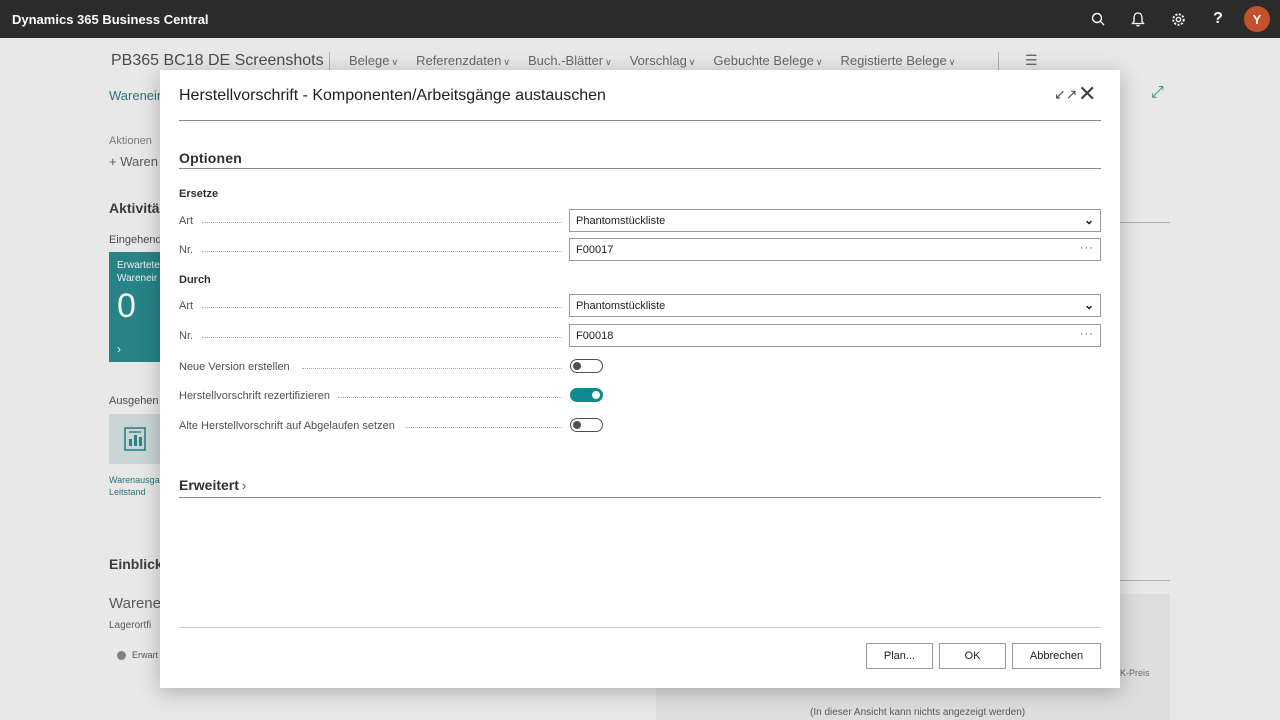  I want to click on app-title: Dynamics 365 Business Central, so click(110, 19).